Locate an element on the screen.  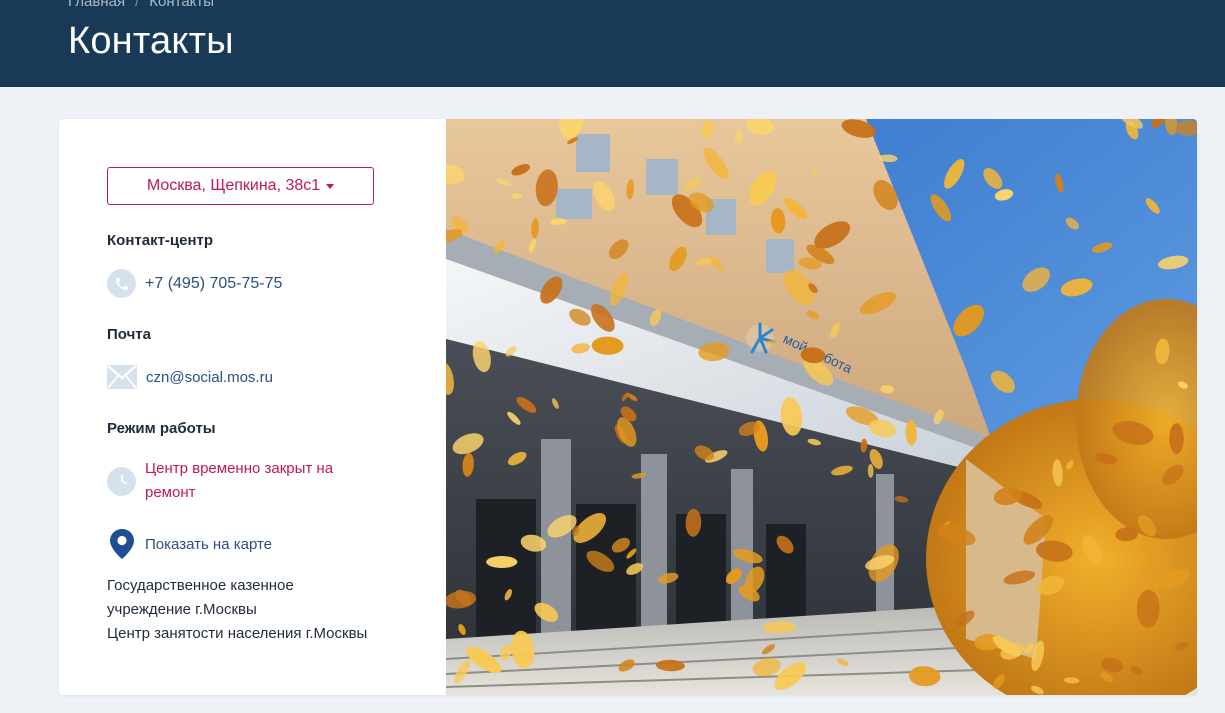
mail-heading: Почта is located at coordinates (129, 334).